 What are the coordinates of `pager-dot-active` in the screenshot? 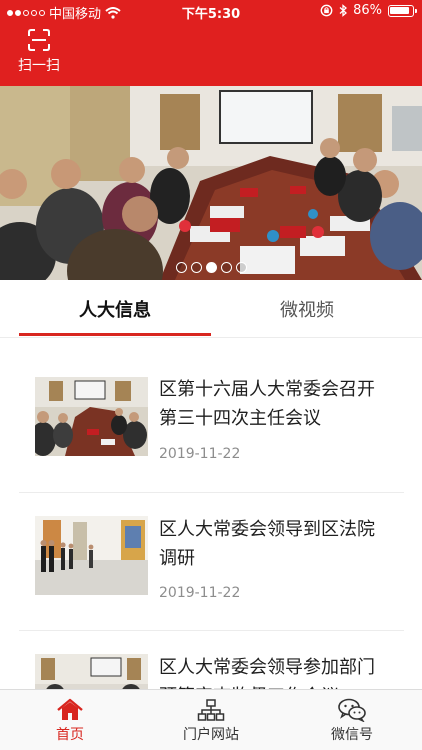 It's located at (211, 267).